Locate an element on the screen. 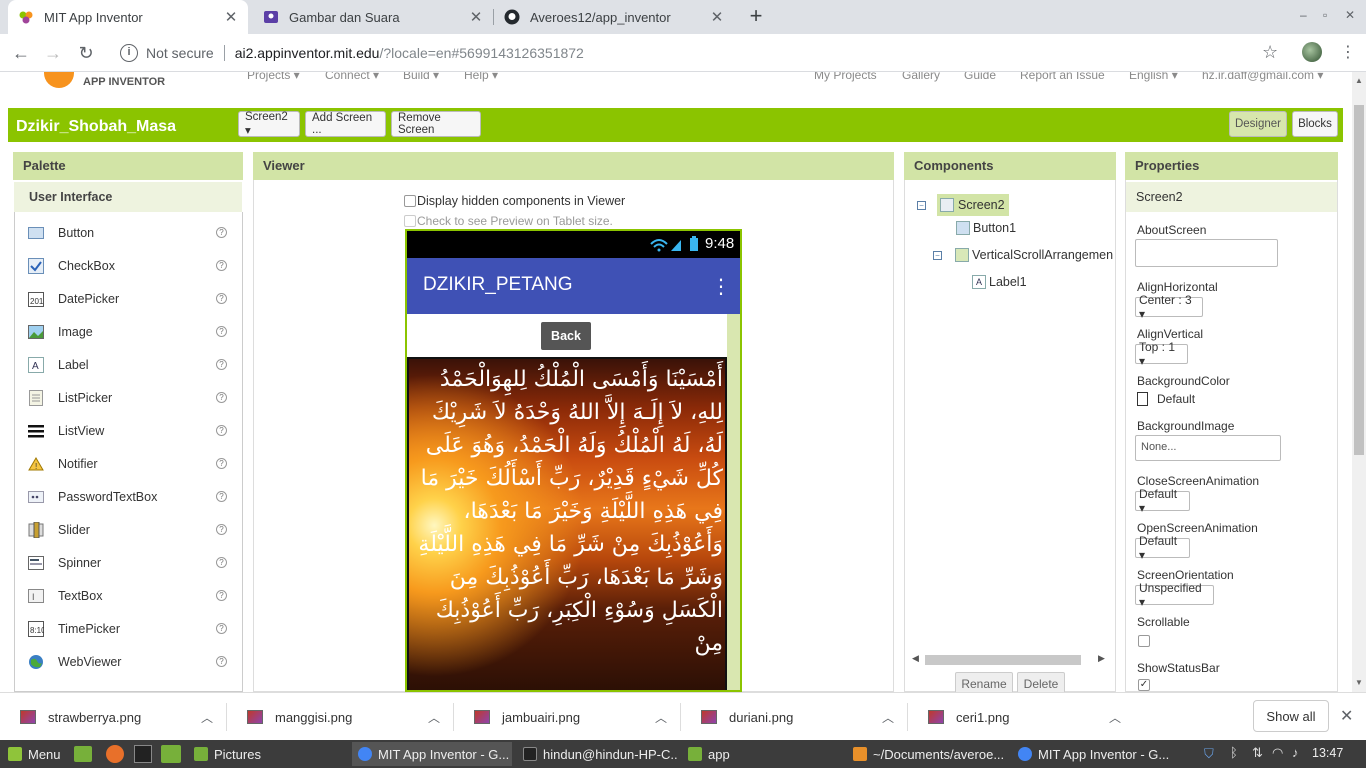 This screenshot has height=768, width=1366. overflow-menu-icon: ⋮ is located at coordinates (721, 286).